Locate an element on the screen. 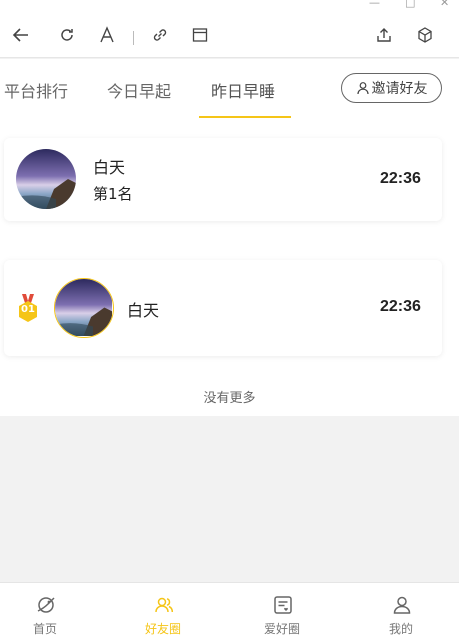  close-button: ✕ is located at coordinates (444, 4).